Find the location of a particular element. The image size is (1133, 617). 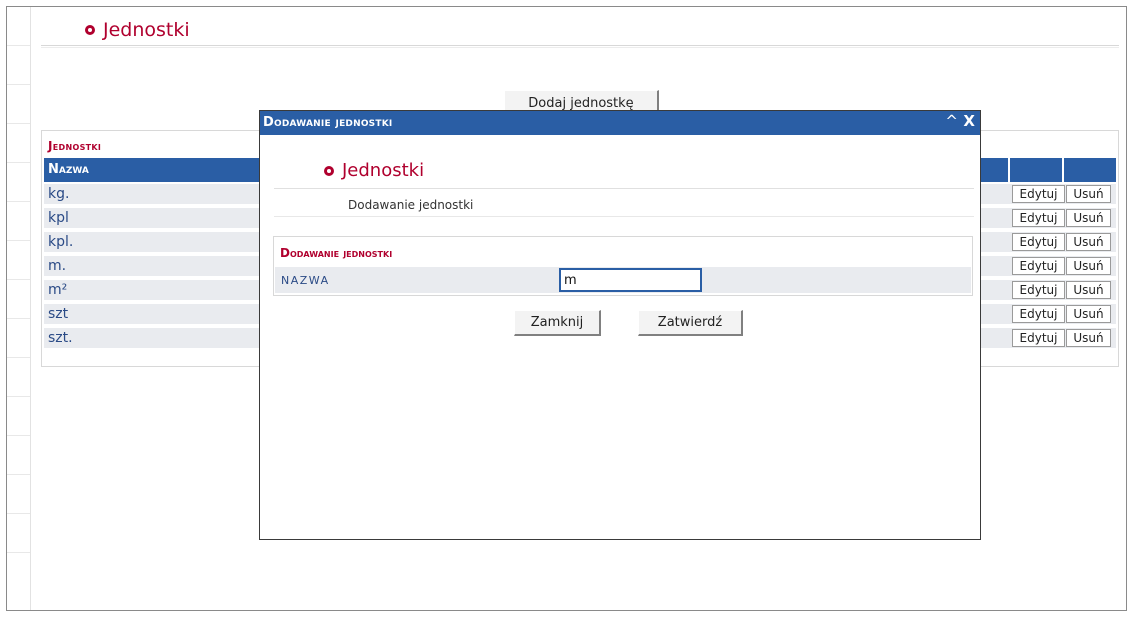

form-row: NAZWA is located at coordinates (623, 280).